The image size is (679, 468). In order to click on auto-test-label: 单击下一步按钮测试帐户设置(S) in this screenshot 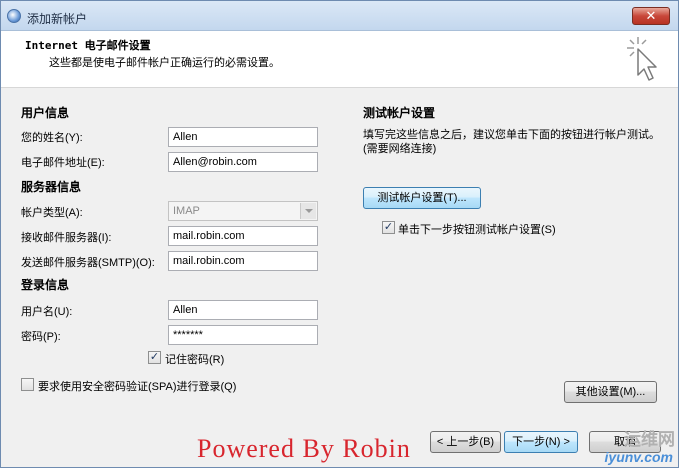, I will do `click(477, 230)`.